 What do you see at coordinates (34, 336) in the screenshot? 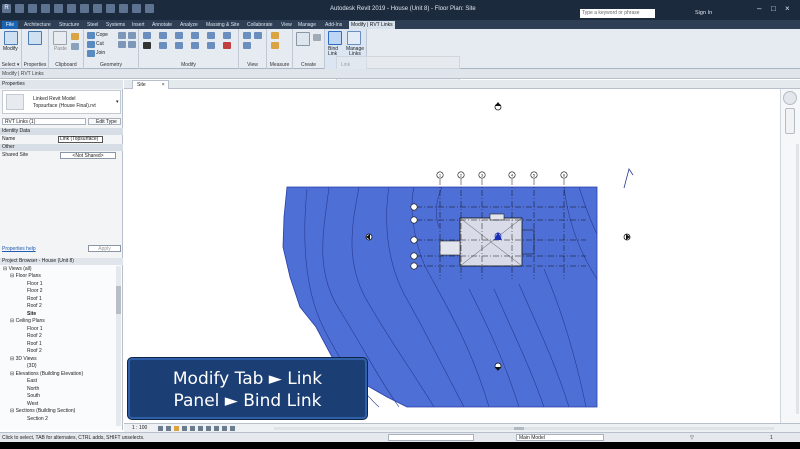
I see `tree-ceiling-roof-2a: Roof 2` at bounding box center [34, 336].